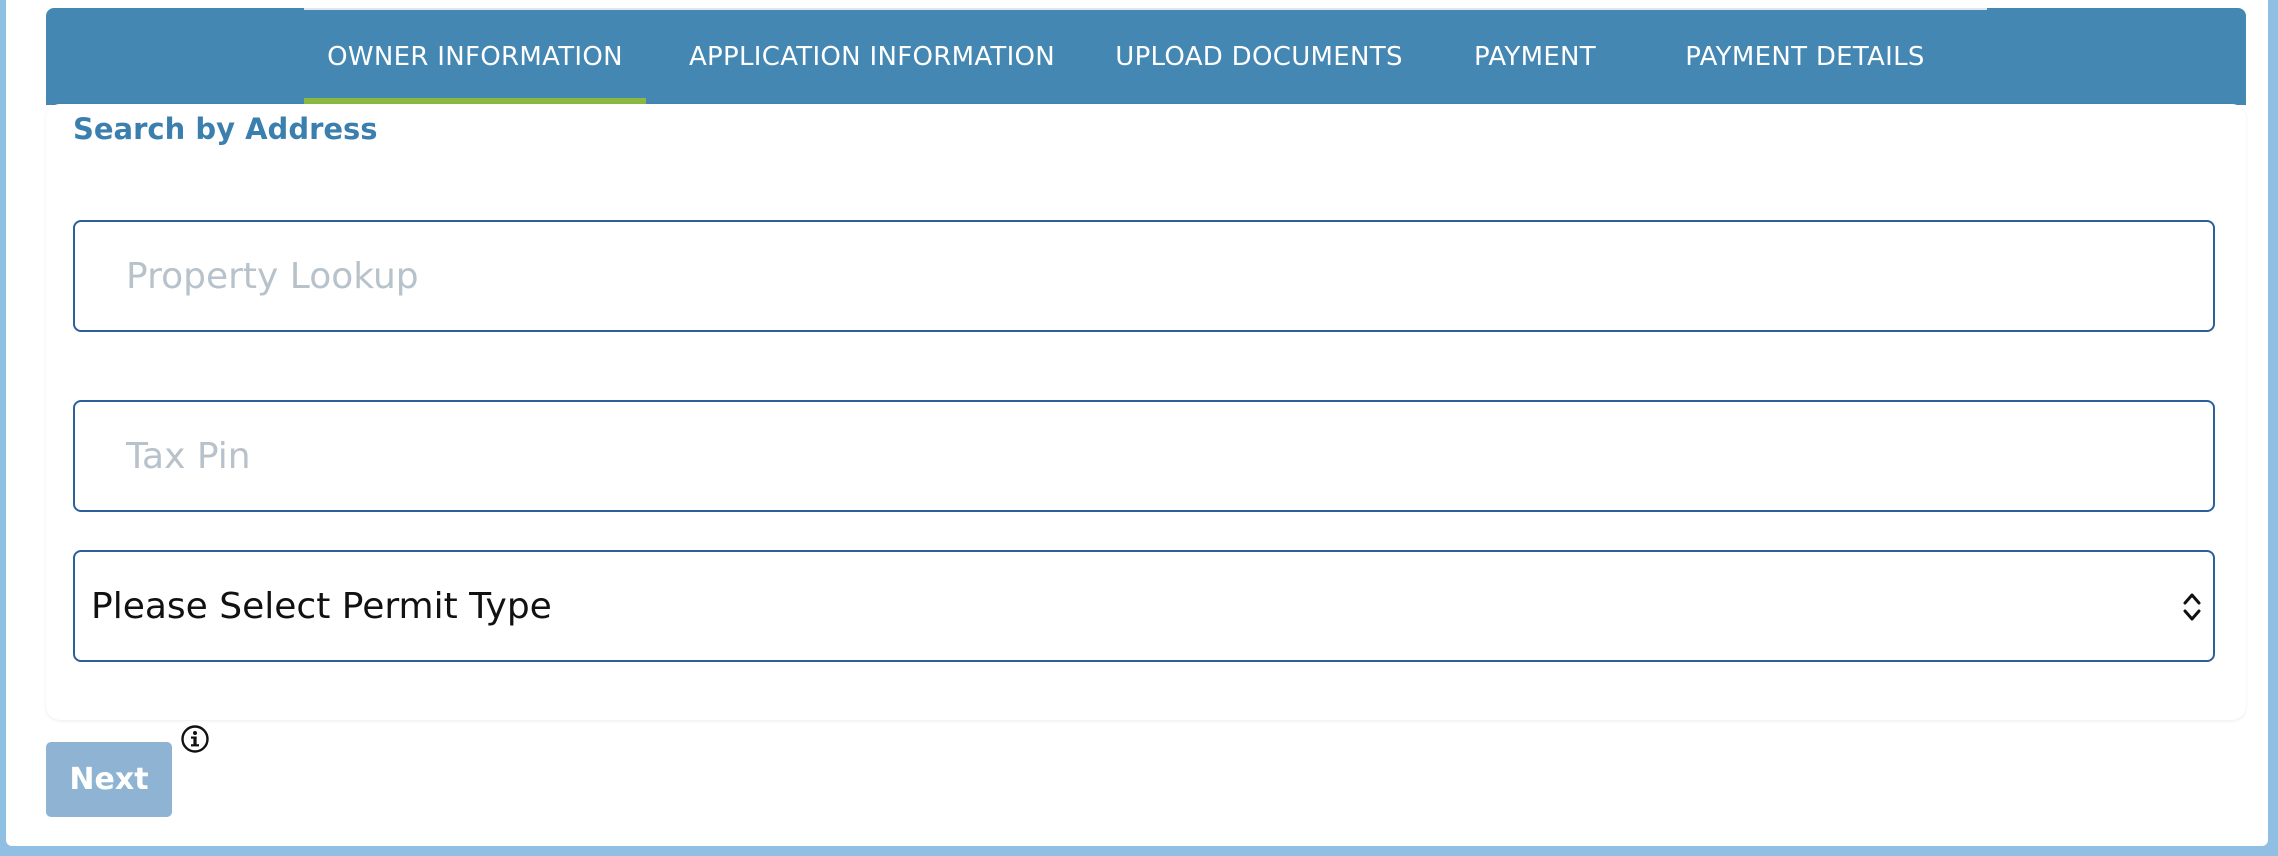  I want to click on tab-label: OWNER INFORMATION, so click(475, 56).